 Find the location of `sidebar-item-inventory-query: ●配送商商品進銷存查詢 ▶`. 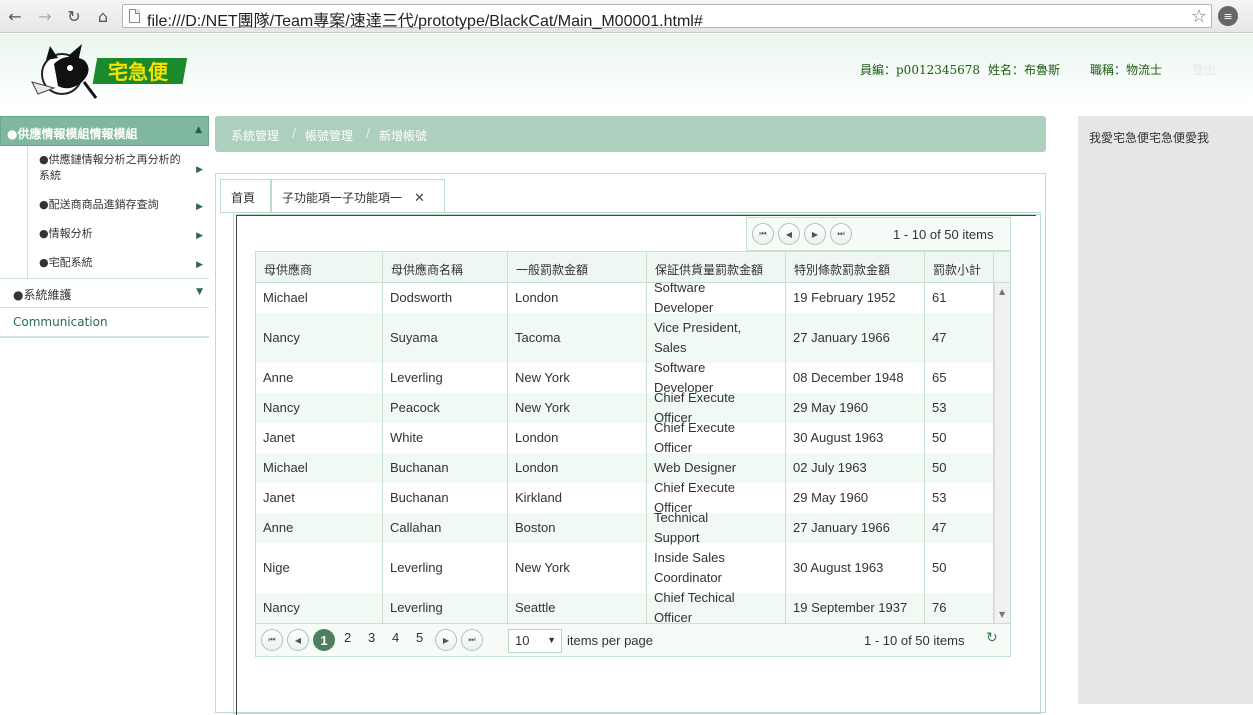

sidebar-item-inventory-query: ●配送商商品進銷存查詢 ▶ is located at coordinates (118, 205).